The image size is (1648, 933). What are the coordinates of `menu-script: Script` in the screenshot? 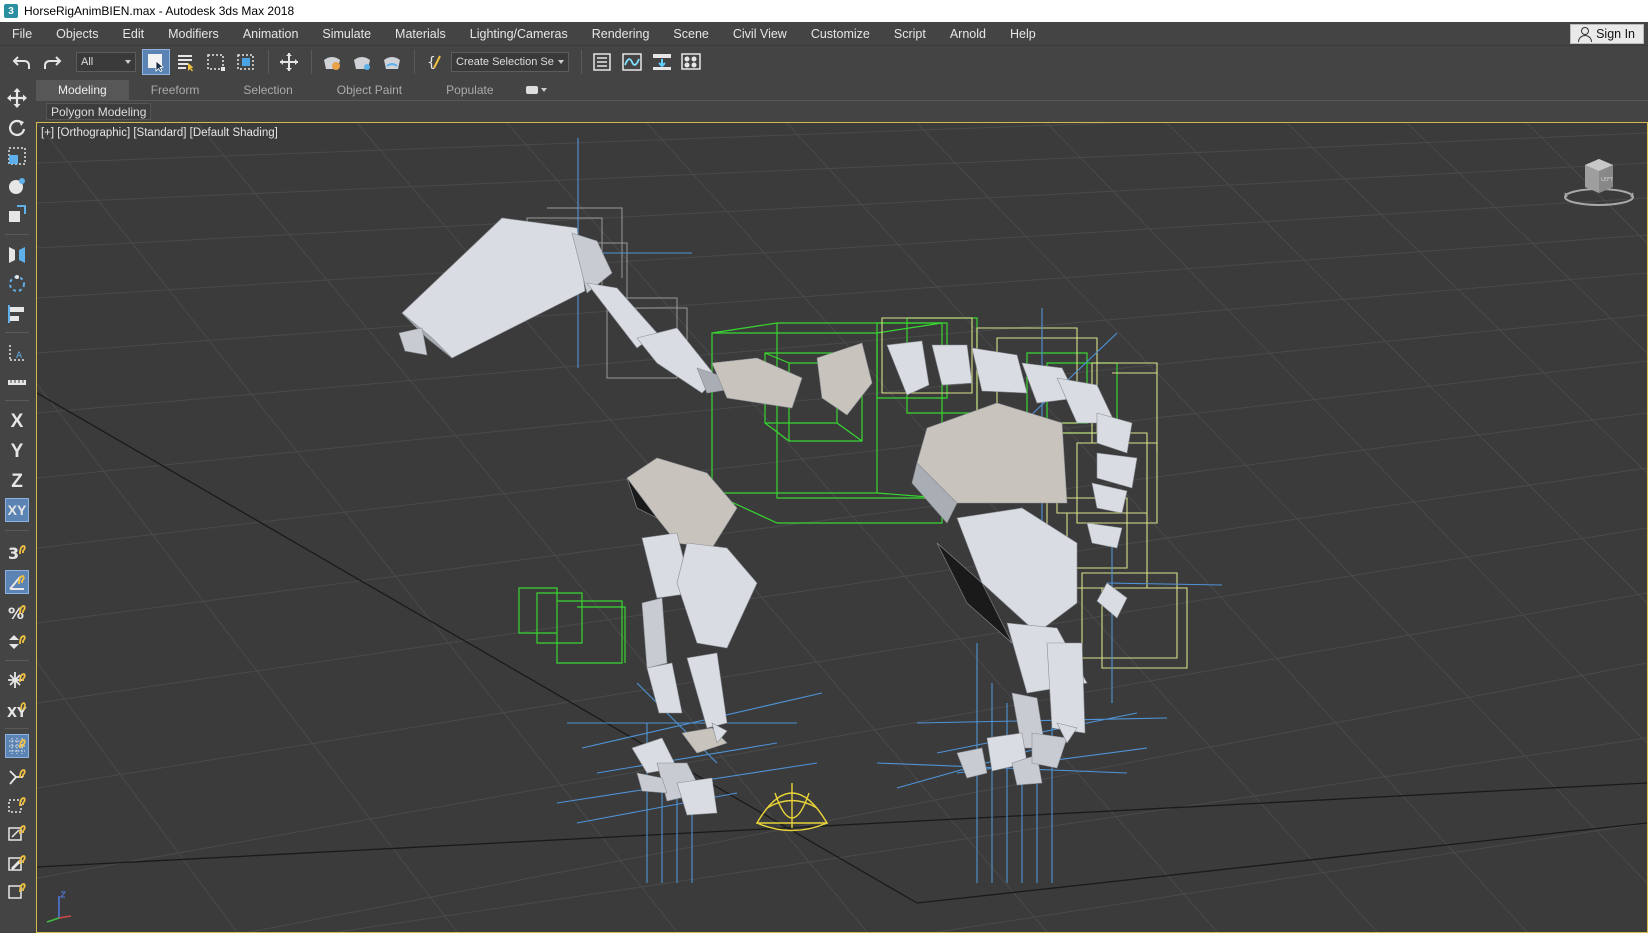 It's located at (910, 34).